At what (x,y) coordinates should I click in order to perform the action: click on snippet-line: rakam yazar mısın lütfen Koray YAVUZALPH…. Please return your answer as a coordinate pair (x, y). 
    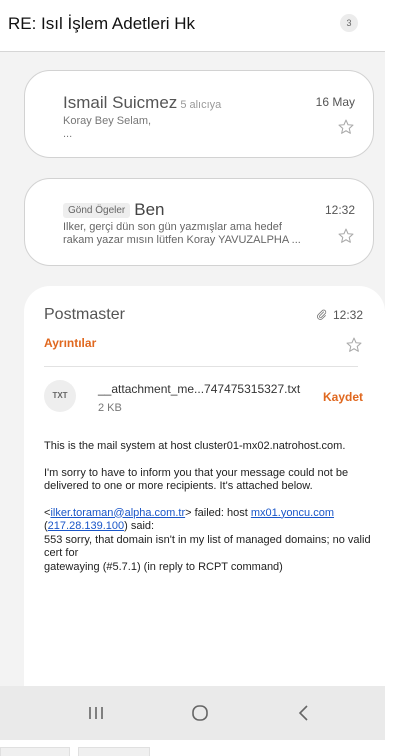
    Looking at the image, I should click on (182, 240).